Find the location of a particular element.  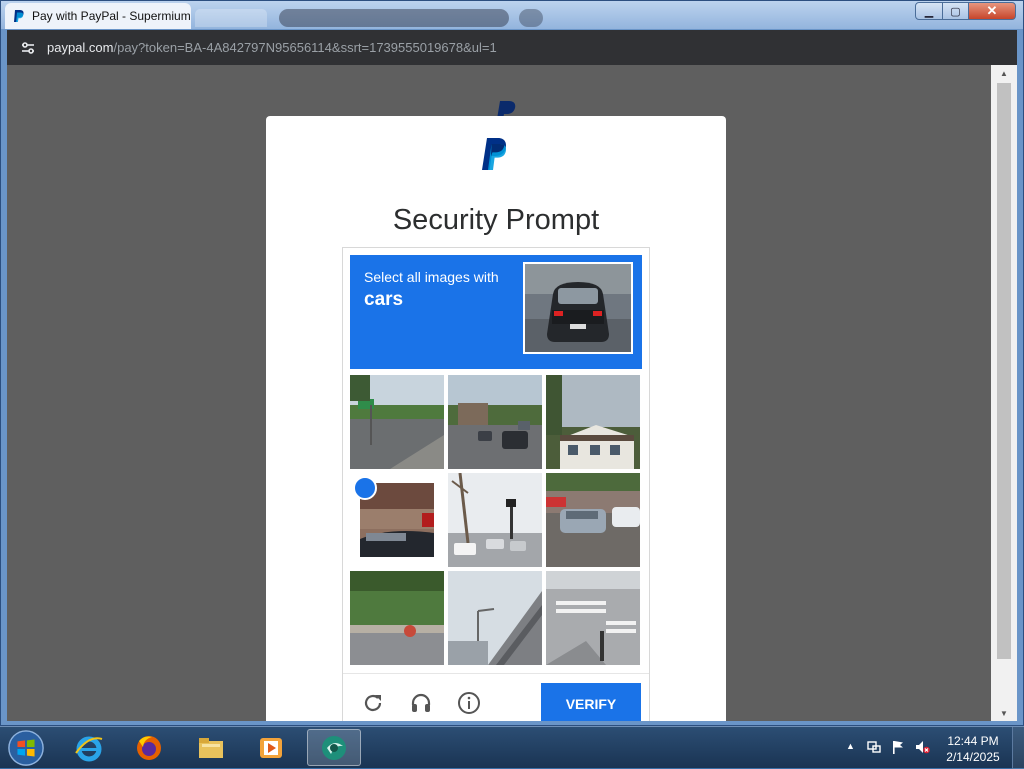

action-center-flag-icon is located at coordinates (898, 747).